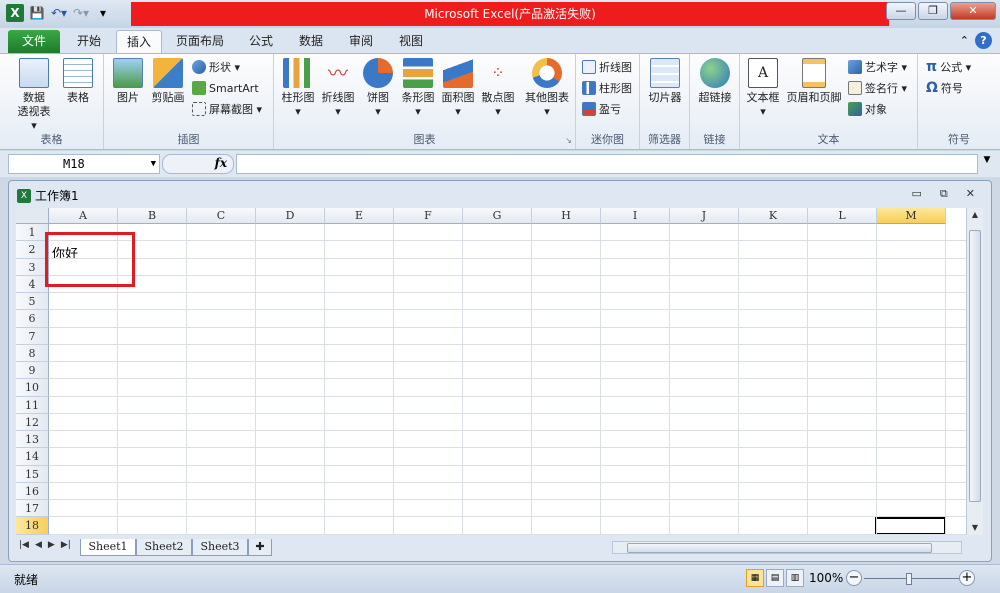 The image size is (1000, 593). I want to click on zoom-in-icon: +, so click(967, 578).